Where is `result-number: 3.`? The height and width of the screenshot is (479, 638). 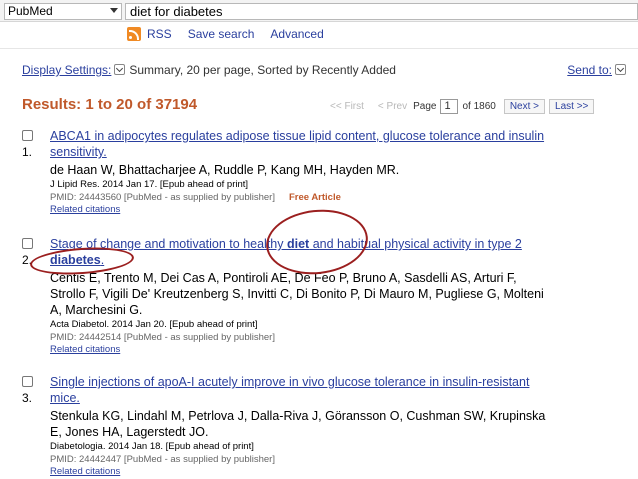 result-number: 3. is located at coordinates (27, 398).